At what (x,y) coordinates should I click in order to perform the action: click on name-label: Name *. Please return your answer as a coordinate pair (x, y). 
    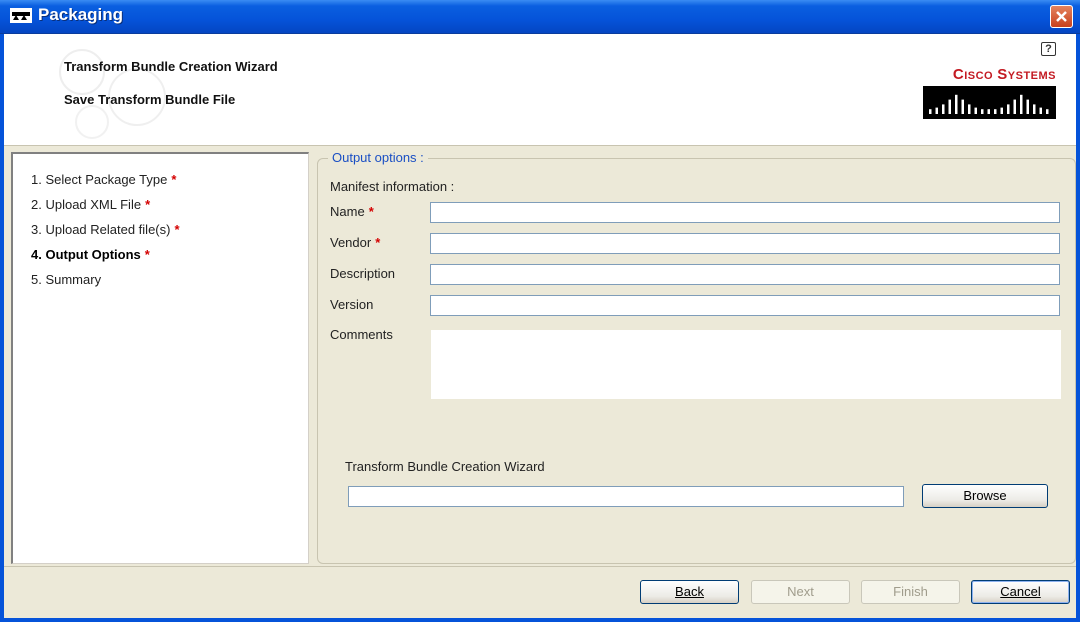
    Looking at the image, I should click on (352, 211).